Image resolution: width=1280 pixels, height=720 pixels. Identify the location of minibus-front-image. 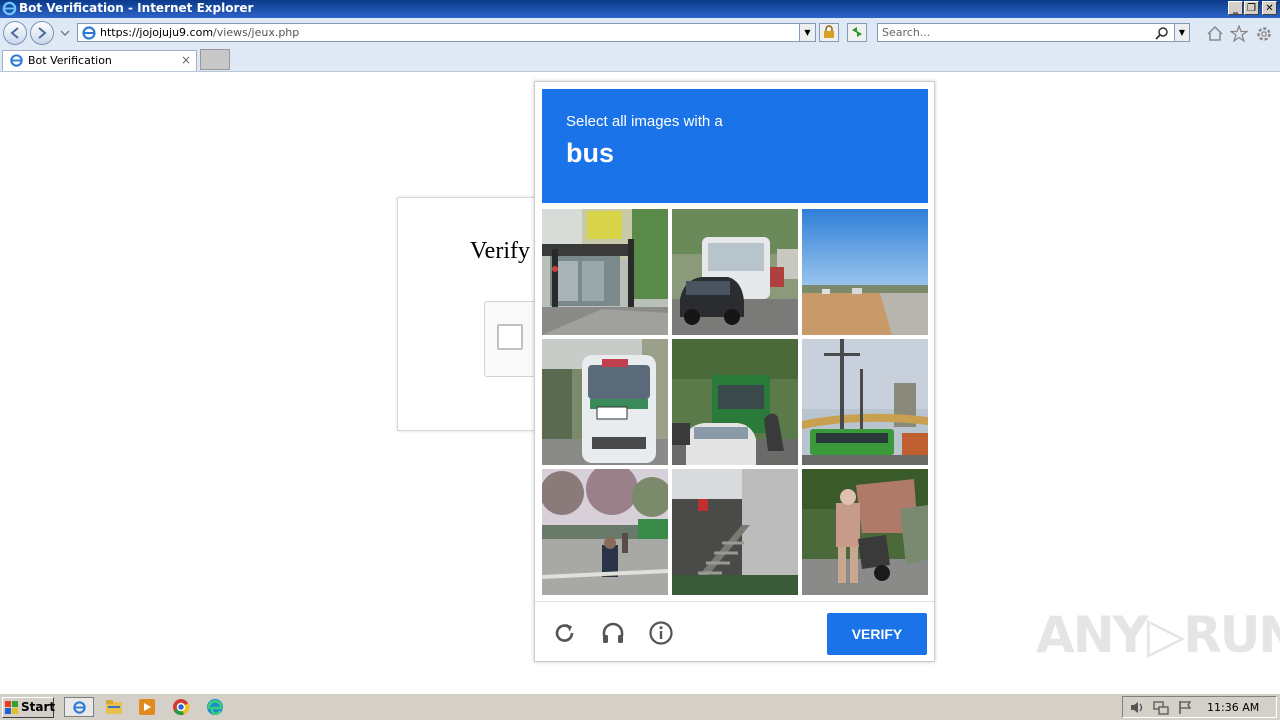
(605, 402).